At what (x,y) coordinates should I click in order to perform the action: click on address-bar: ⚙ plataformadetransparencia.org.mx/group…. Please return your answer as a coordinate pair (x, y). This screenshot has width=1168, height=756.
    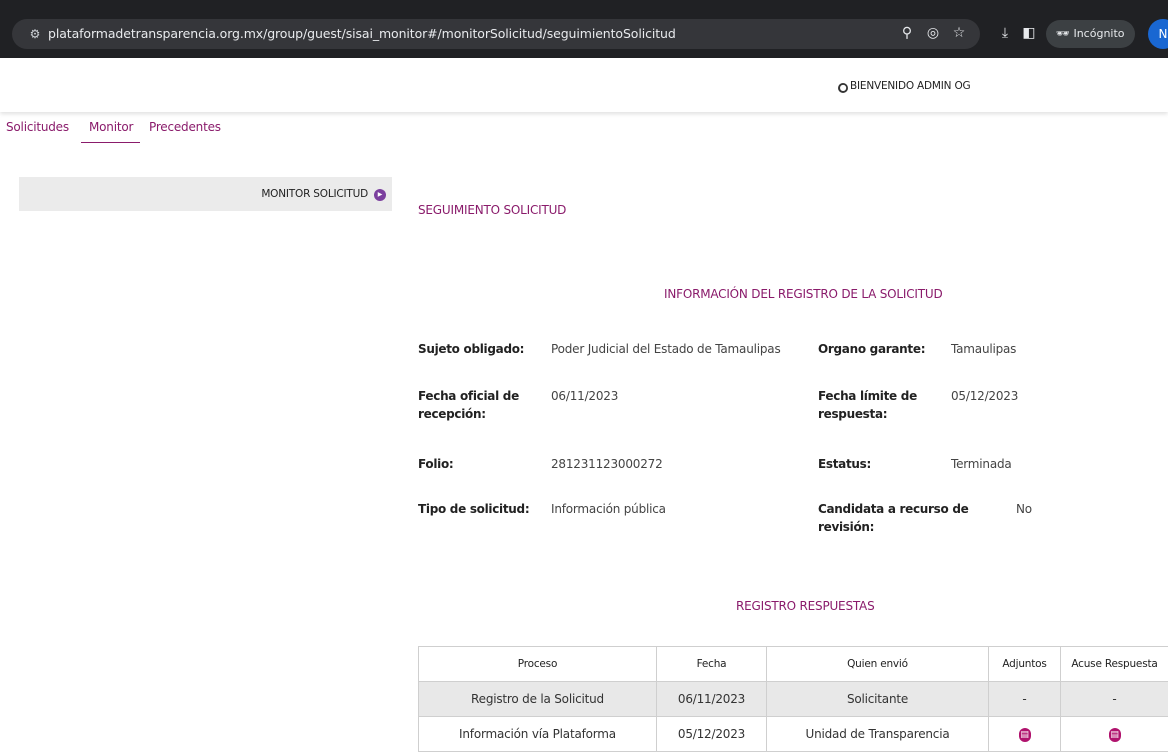
    Looking at the image, I should click on (496, 34).